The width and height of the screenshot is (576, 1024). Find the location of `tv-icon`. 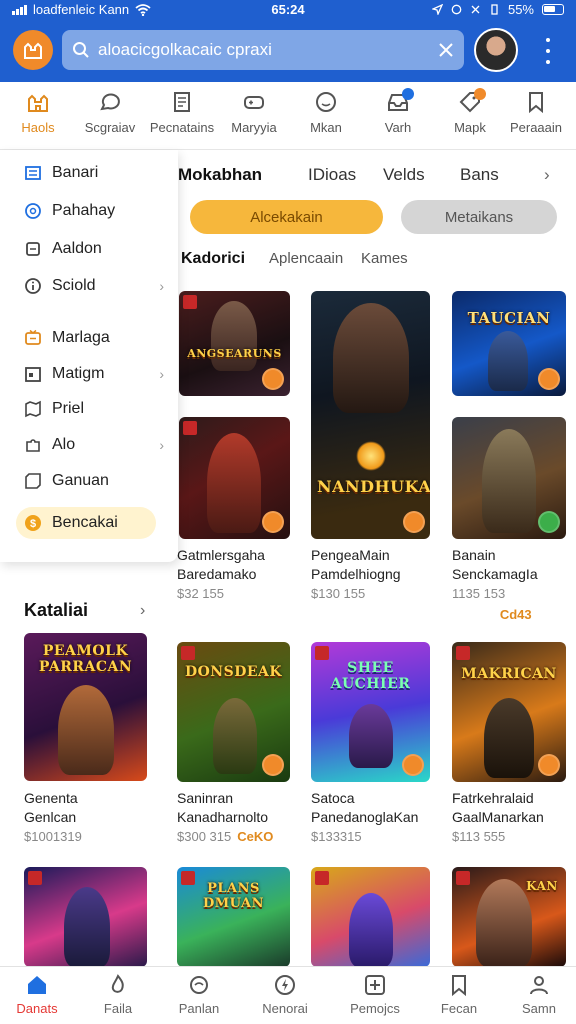

tv-icon is located at coordinates (33, 338).